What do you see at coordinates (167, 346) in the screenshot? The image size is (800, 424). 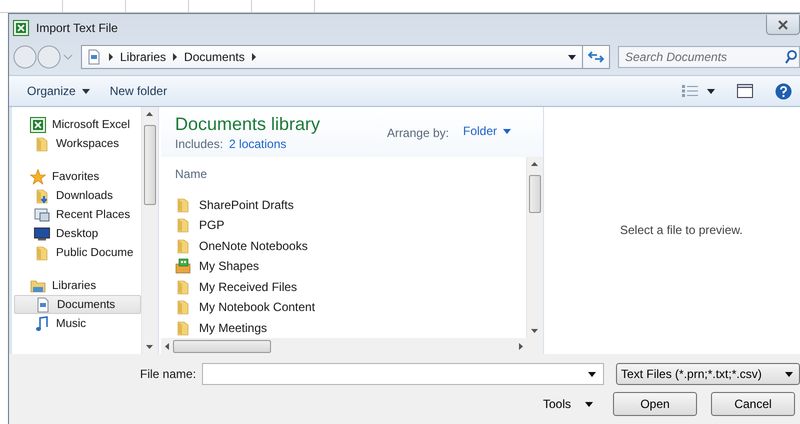 I see `scroll-left-icon` at bounding box center [167, 346].